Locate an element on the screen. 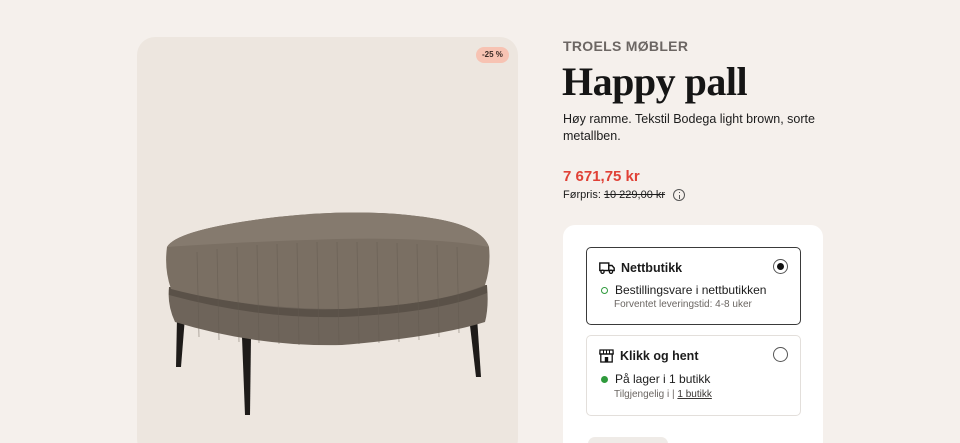 The width and height of the screenshot is (960, 443). store-availability-prefix: Tilgjengelig i is located at coordinates (642, 394).